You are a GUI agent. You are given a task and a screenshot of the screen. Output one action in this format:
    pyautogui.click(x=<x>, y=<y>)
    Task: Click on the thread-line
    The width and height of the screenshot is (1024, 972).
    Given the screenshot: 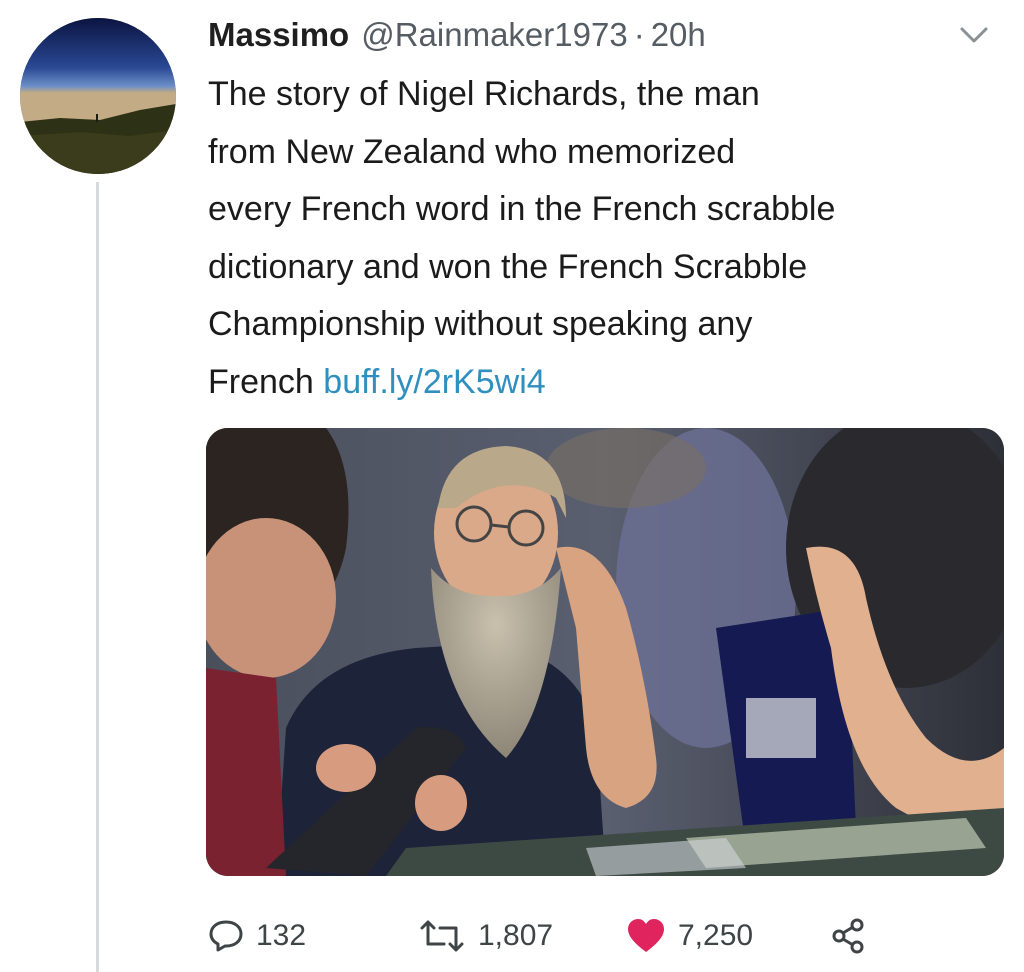 What is the action you would take?
    pyautogui.click(x=97, y=577)
    